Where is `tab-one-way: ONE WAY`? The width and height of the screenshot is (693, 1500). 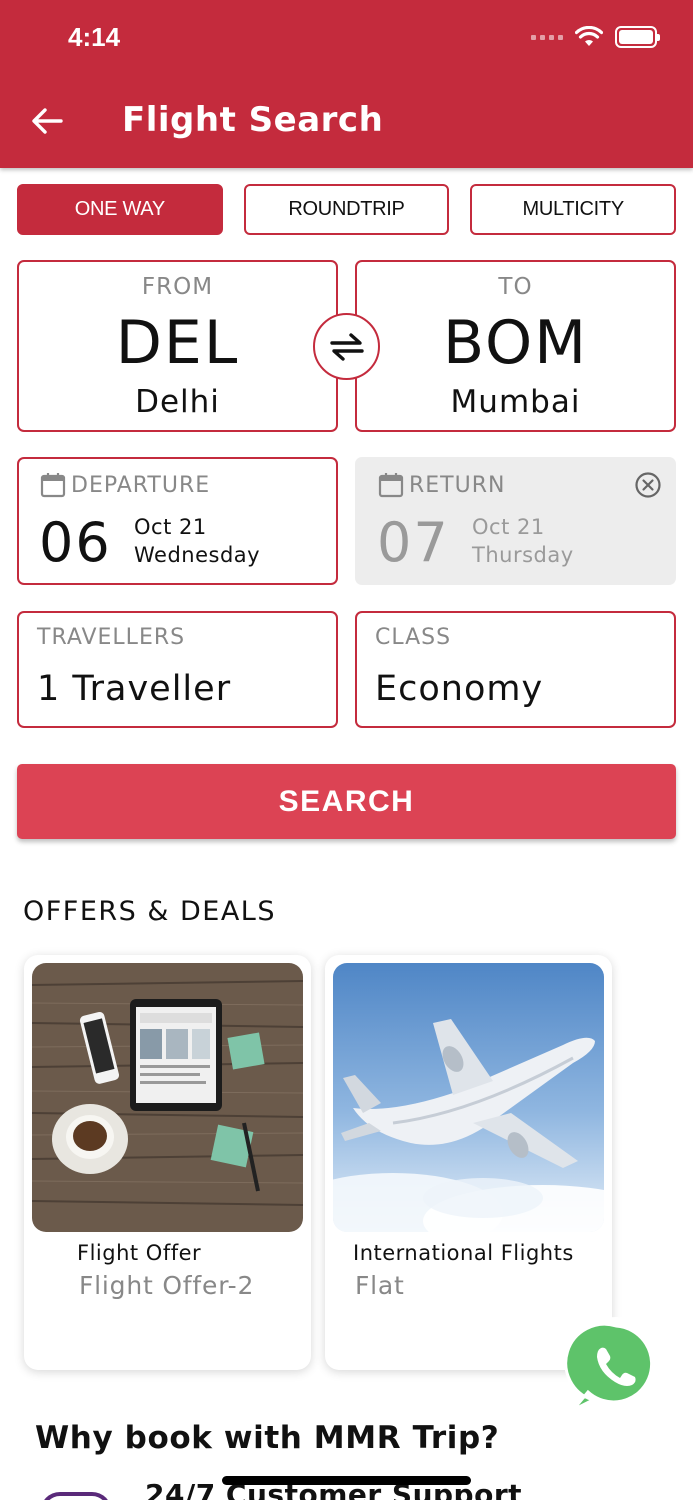 tab-one-way: ONE WAY is located at coordinates (120, 209).